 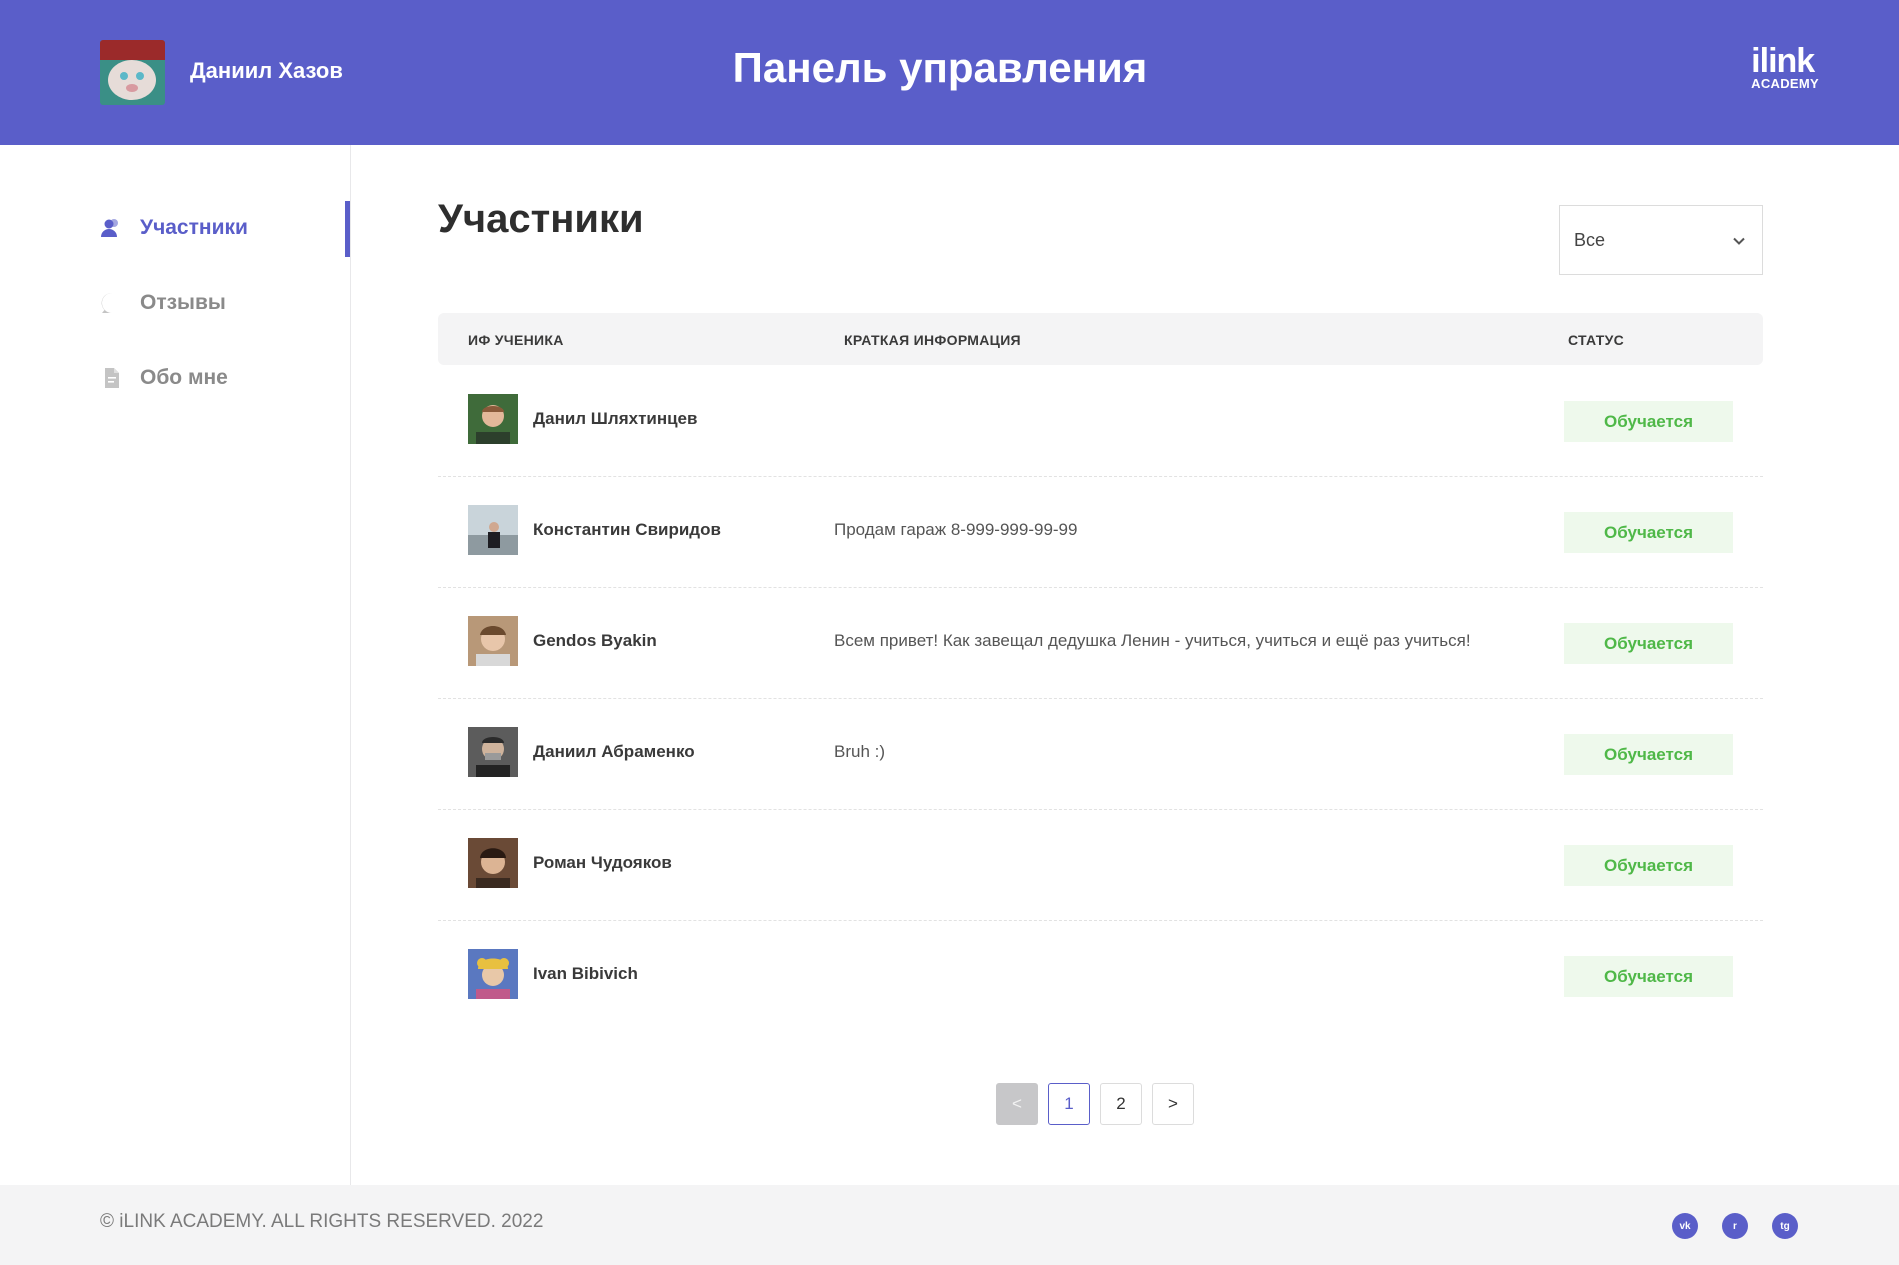 I want to click on sidebar-item-about-me: Обо мне, so click(x=164, y=378).